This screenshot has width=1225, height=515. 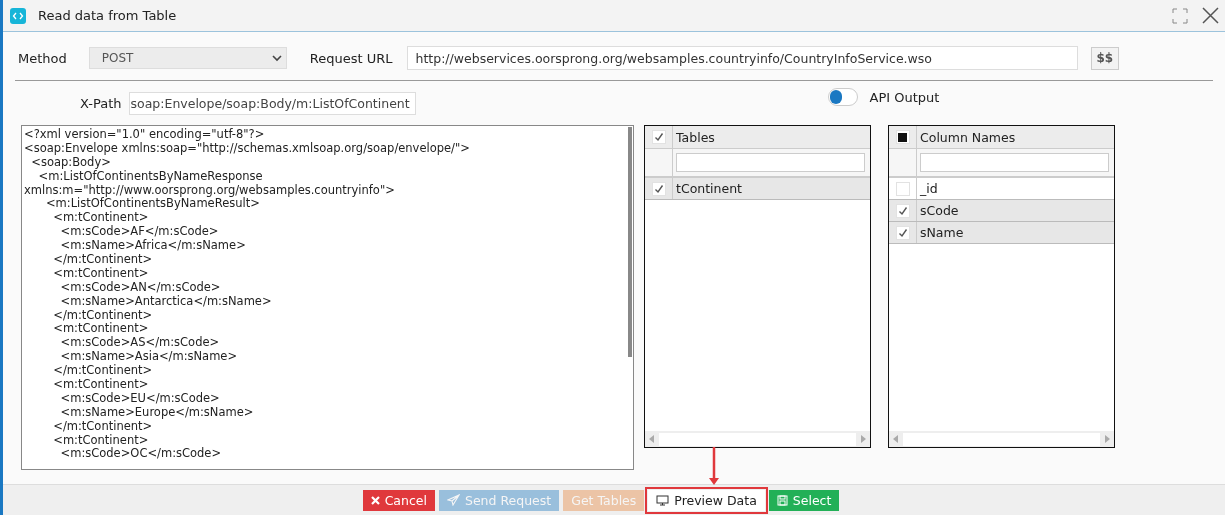 I want to click on window-title: Read data from Table, so click(x=107, y=15).